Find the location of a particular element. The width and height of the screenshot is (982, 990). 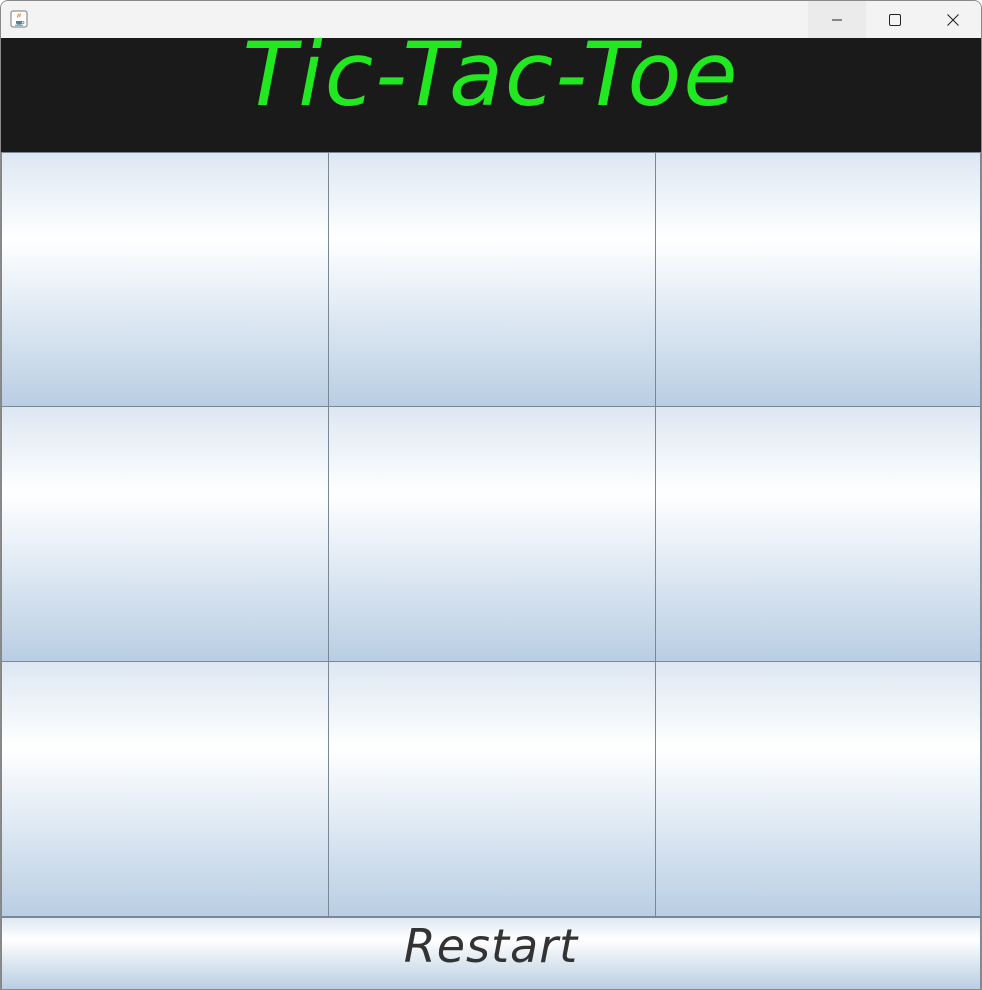

title-bar is located at coordinates (491, 19).